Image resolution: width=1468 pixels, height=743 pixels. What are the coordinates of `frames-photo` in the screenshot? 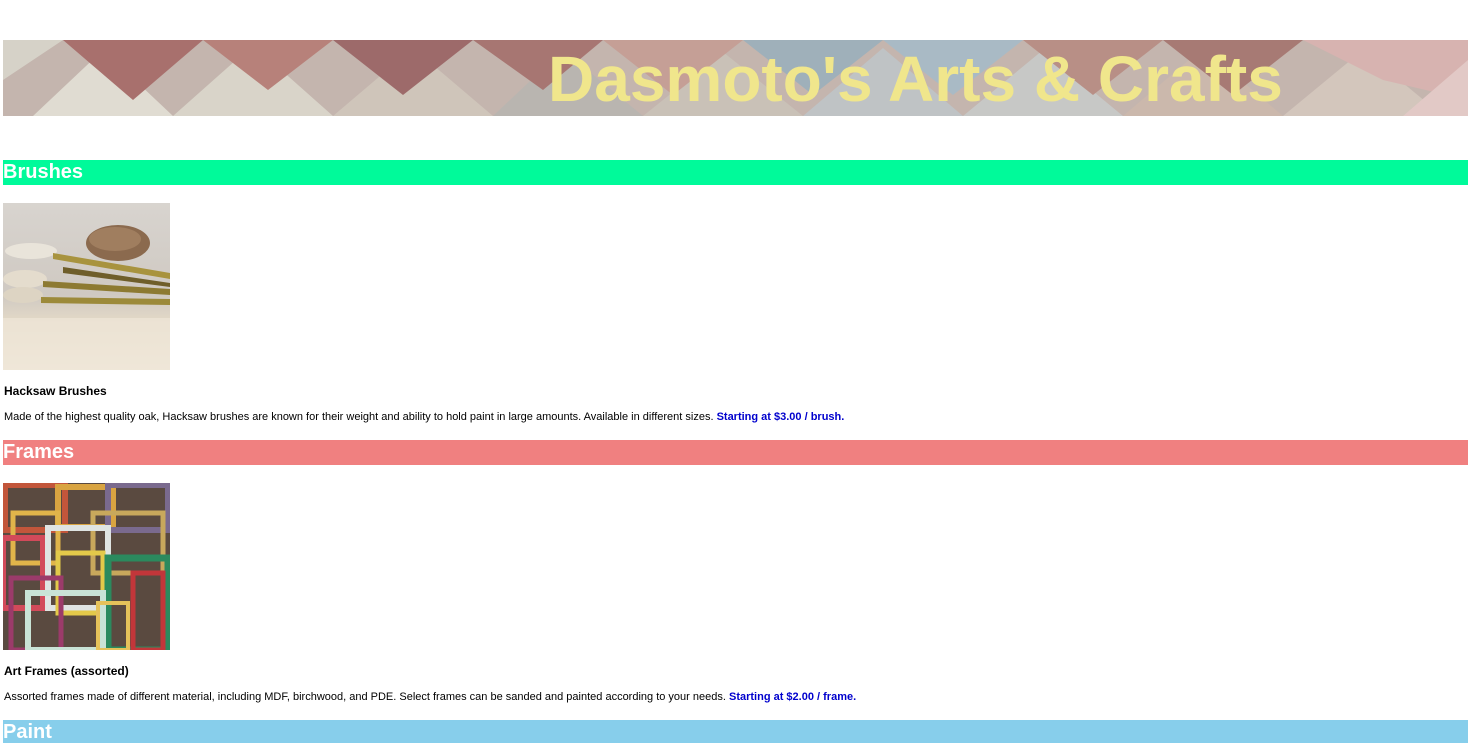 It's located at (86, 566).